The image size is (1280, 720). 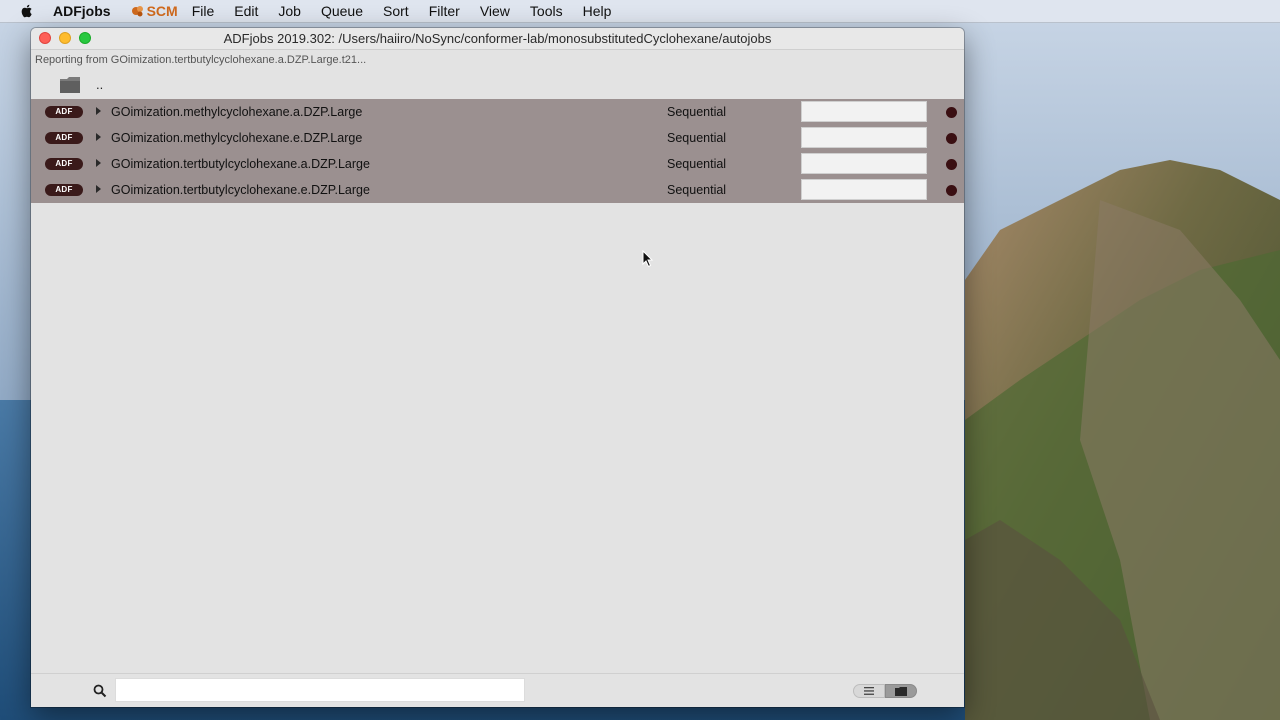 I want to click on list-view-button, so click(x=869, y=691).